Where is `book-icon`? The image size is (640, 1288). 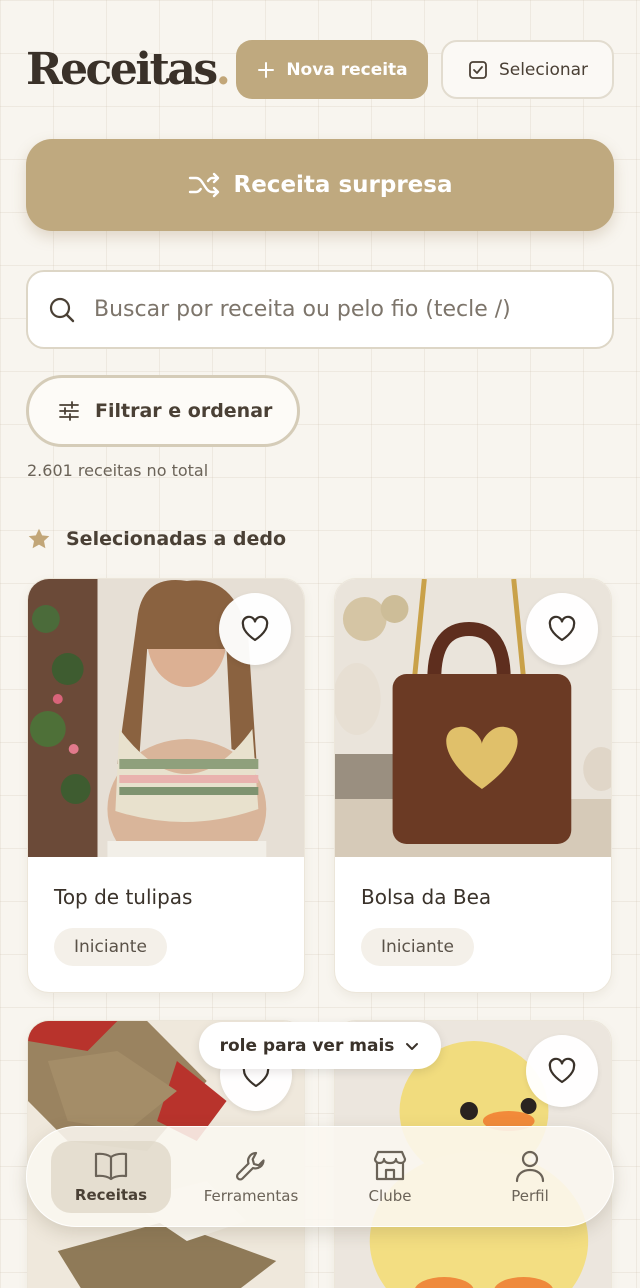
book-icon is located at coordinates (111, 1166).